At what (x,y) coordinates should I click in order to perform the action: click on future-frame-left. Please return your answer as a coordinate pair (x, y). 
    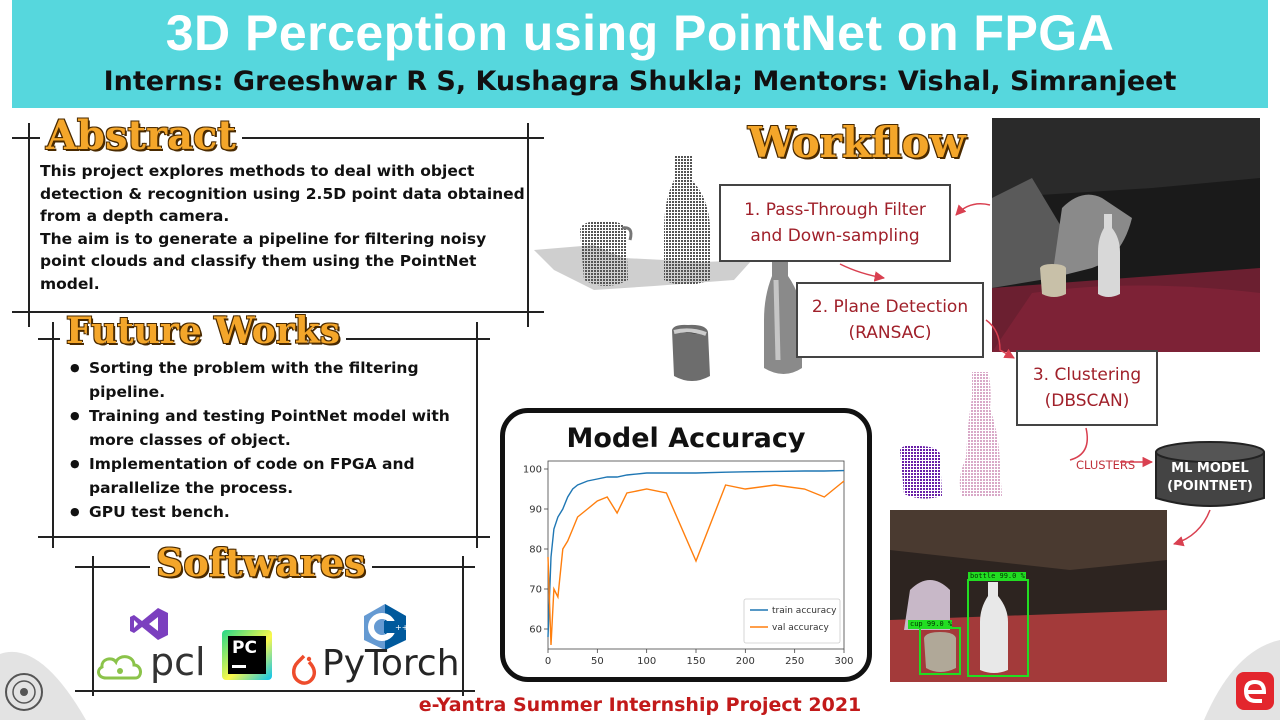
    Looking at the image, I should click on (53, 435).